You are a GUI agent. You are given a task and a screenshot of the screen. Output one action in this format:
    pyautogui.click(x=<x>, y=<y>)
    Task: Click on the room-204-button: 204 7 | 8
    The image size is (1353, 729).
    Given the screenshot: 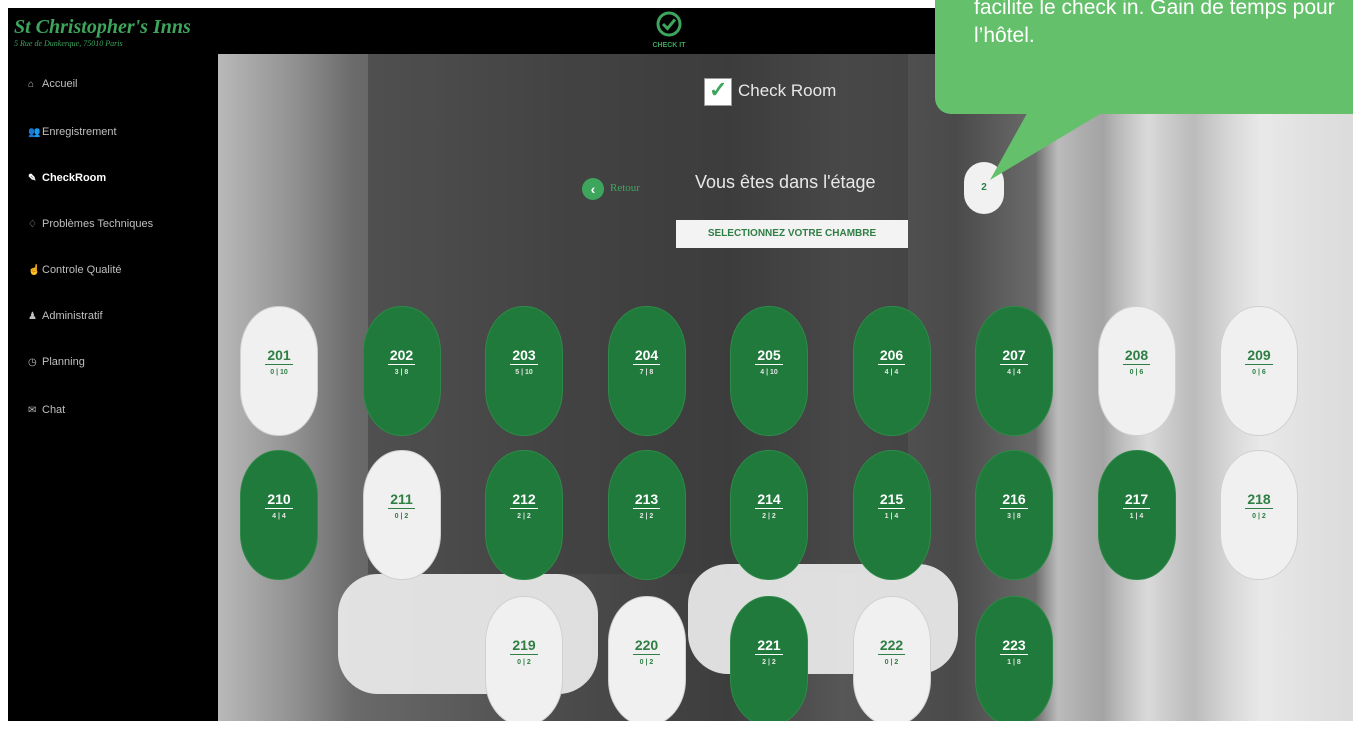 What is the action you would take?
    pyautogui.click(x=646, y=371)
    